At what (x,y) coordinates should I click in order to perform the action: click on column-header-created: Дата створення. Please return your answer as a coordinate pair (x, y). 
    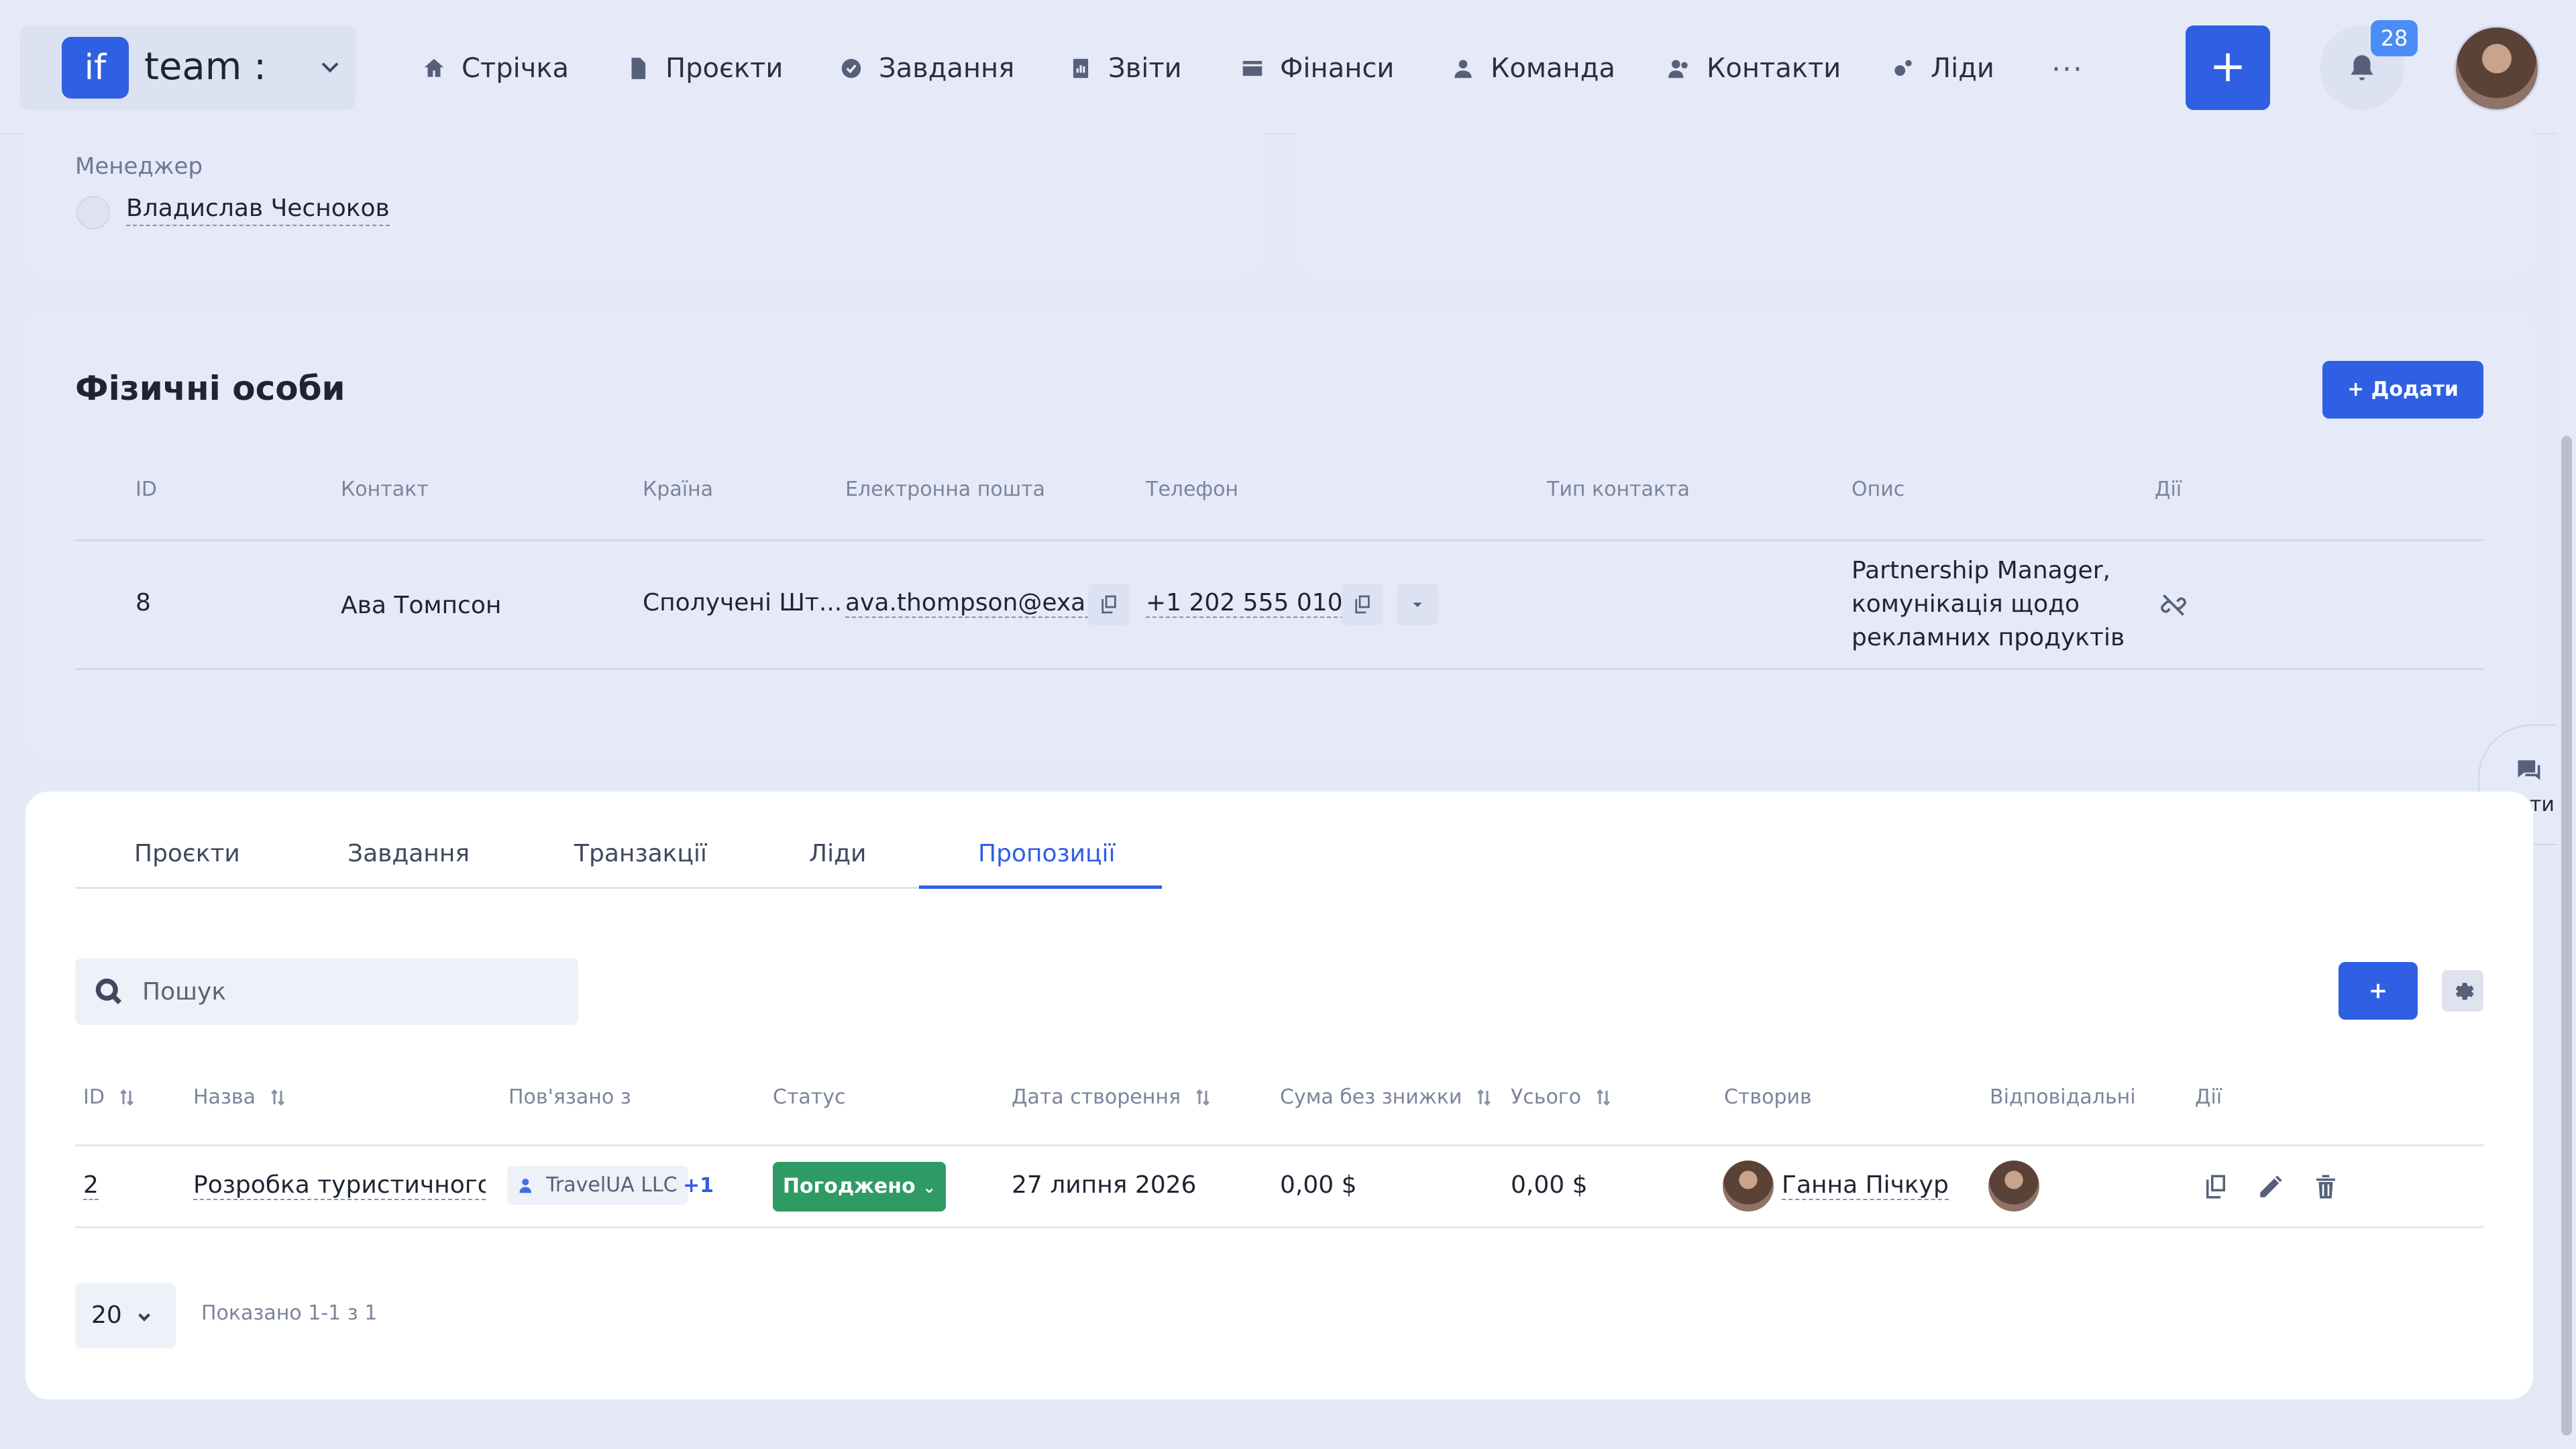
    Looking at the image, I should click on (1112, 1097).